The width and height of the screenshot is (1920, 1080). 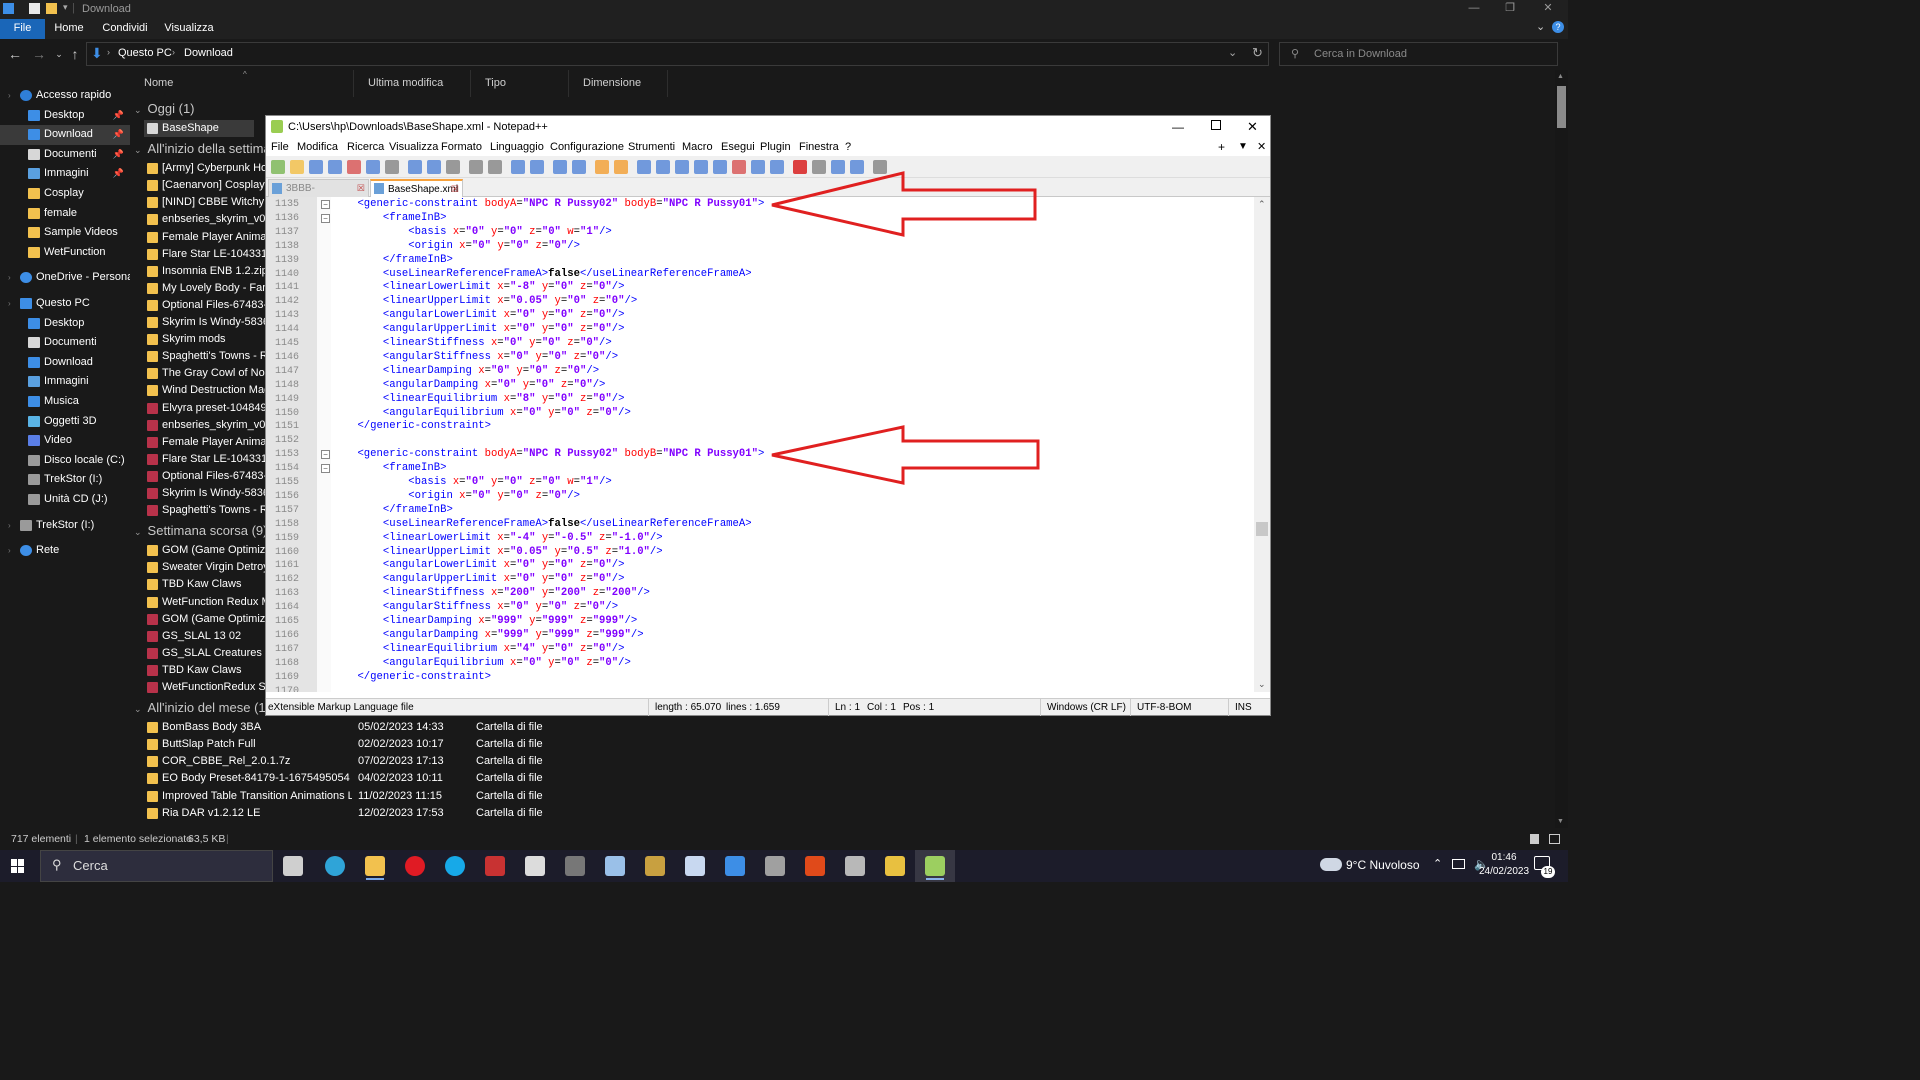 I want to click on group-header: ⌄ Oggi (1), so click(x=164, y=109).